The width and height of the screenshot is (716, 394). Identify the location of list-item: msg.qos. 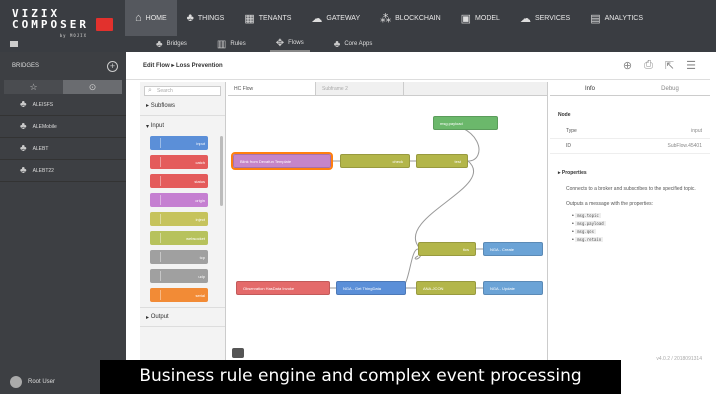
(641, 232).